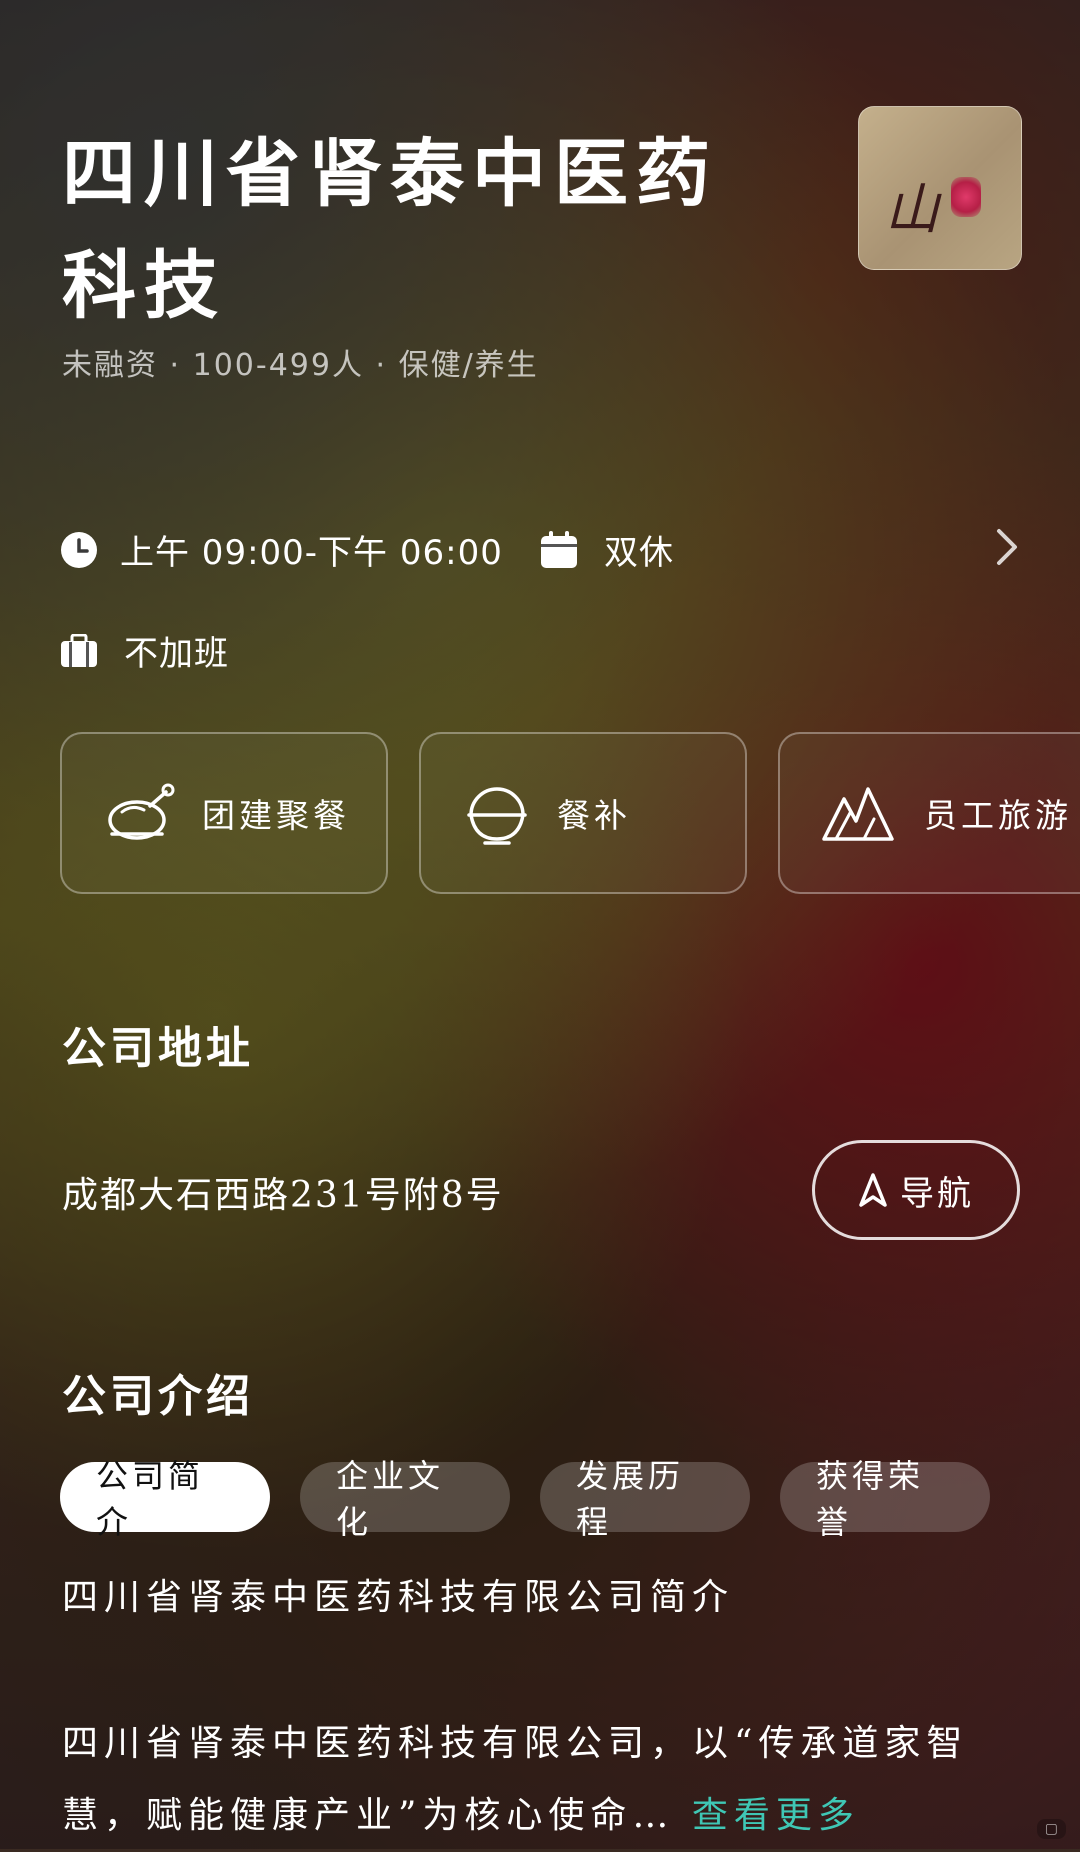 The width and height of the screenshot is (1080, 1852). What do you see at coordinates (885, 1499) in the screenshot?
I see `tab-honors: 获得荣誉` at bounding box center [885, 1499].